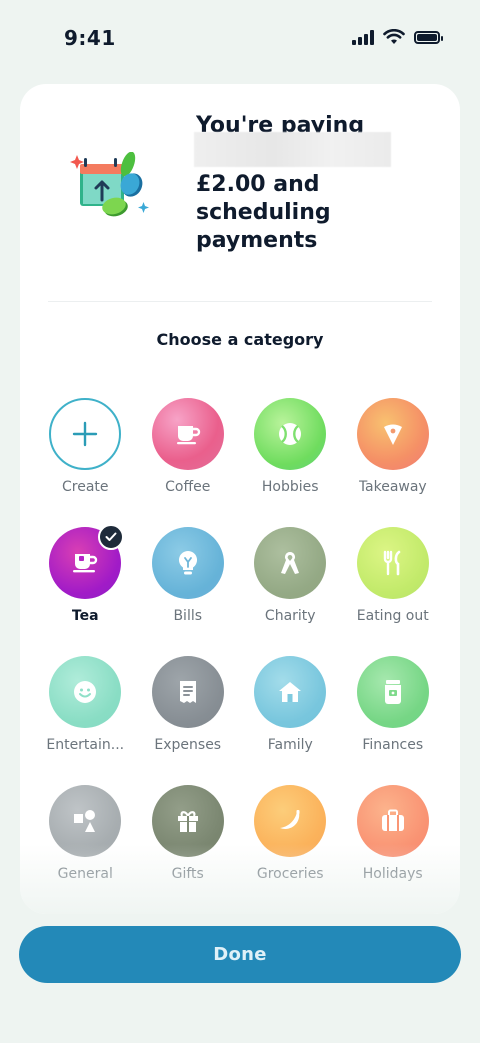  I want to click on status-time: 9:41, so click(90, 38).